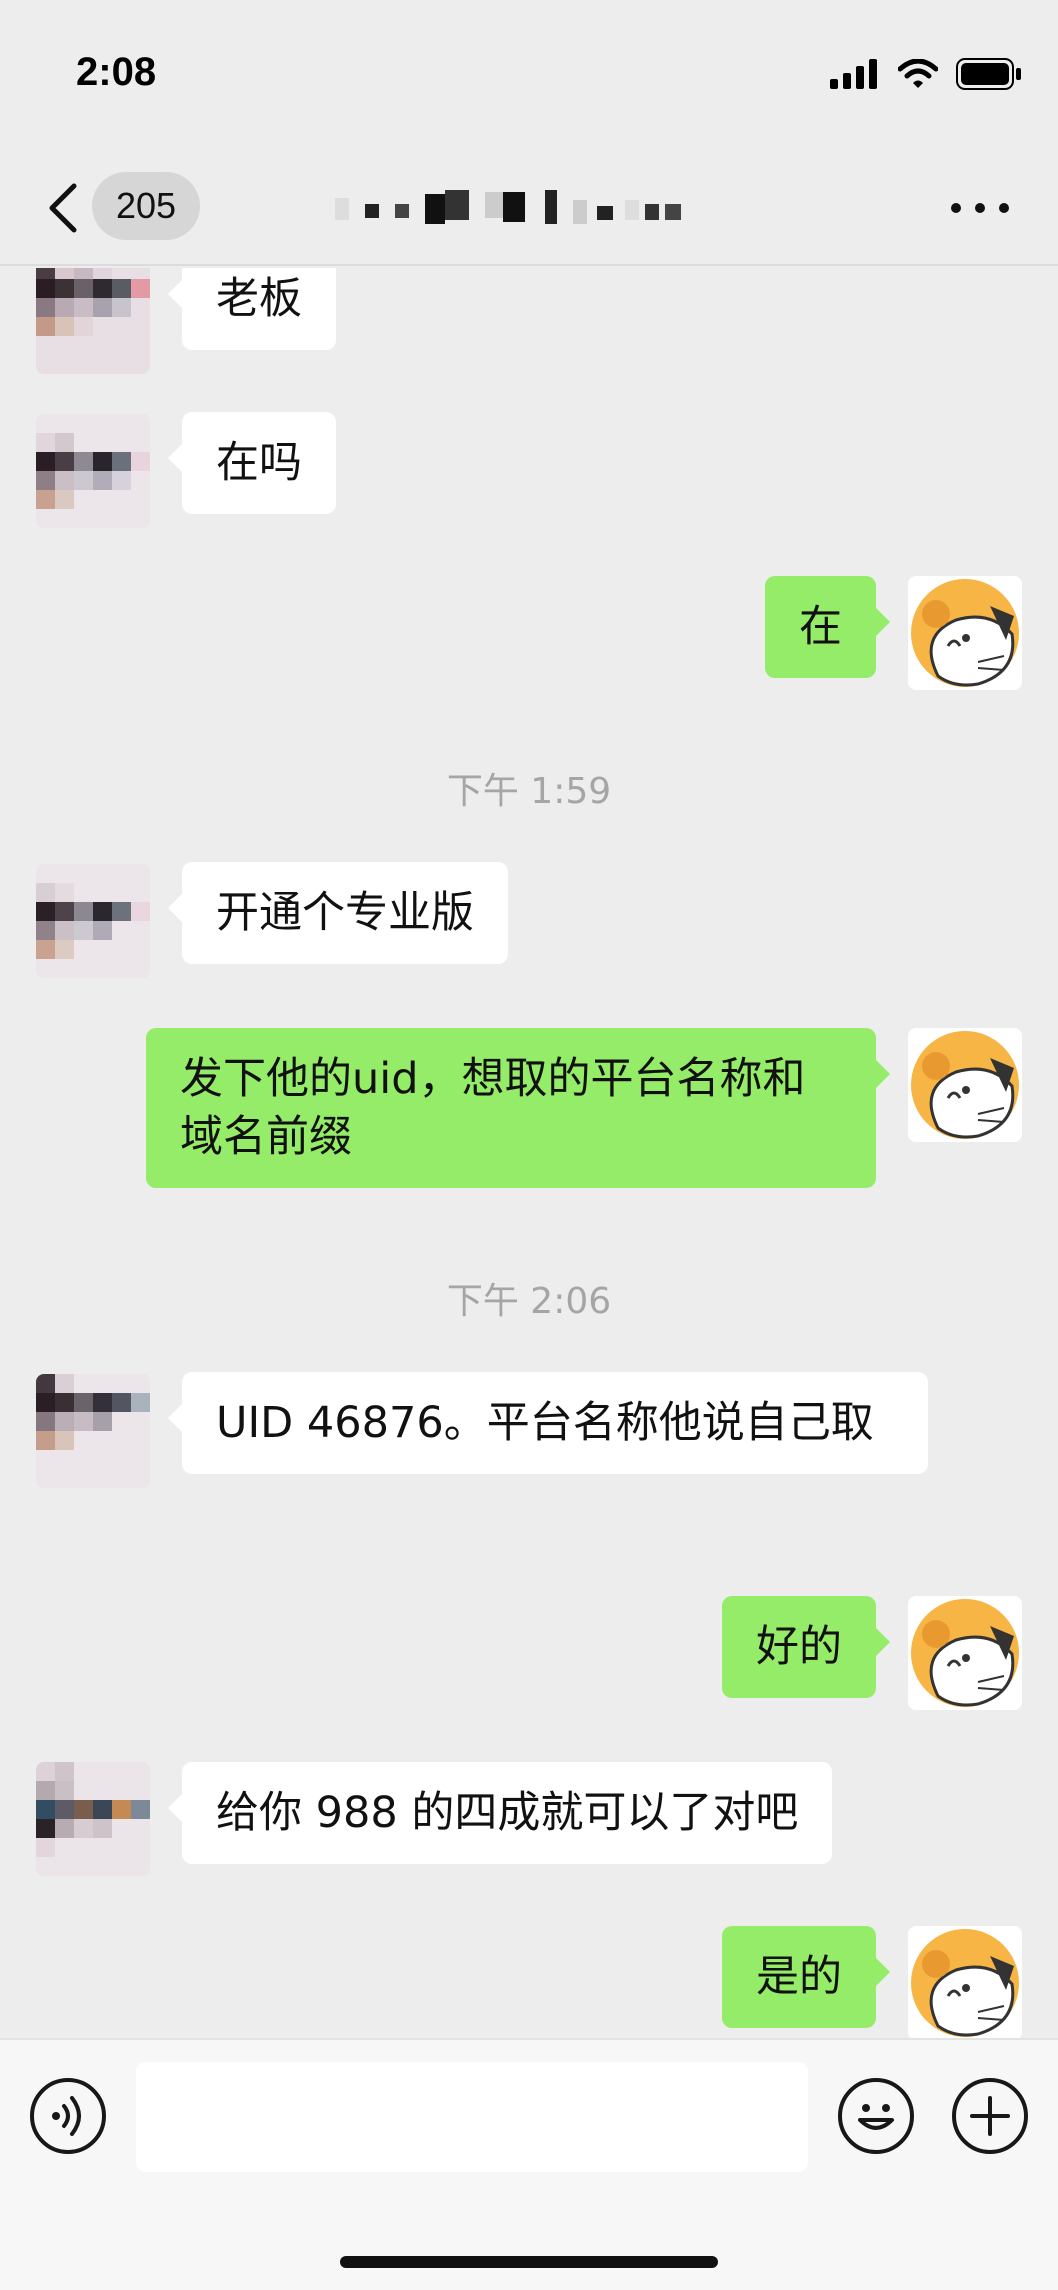 The height and width of the screenshot is (2290, 1058). What do you see at coordinates (65, 208) in the screenshot?
I see `chevron-left-icon` at bounding box center [65, 208].